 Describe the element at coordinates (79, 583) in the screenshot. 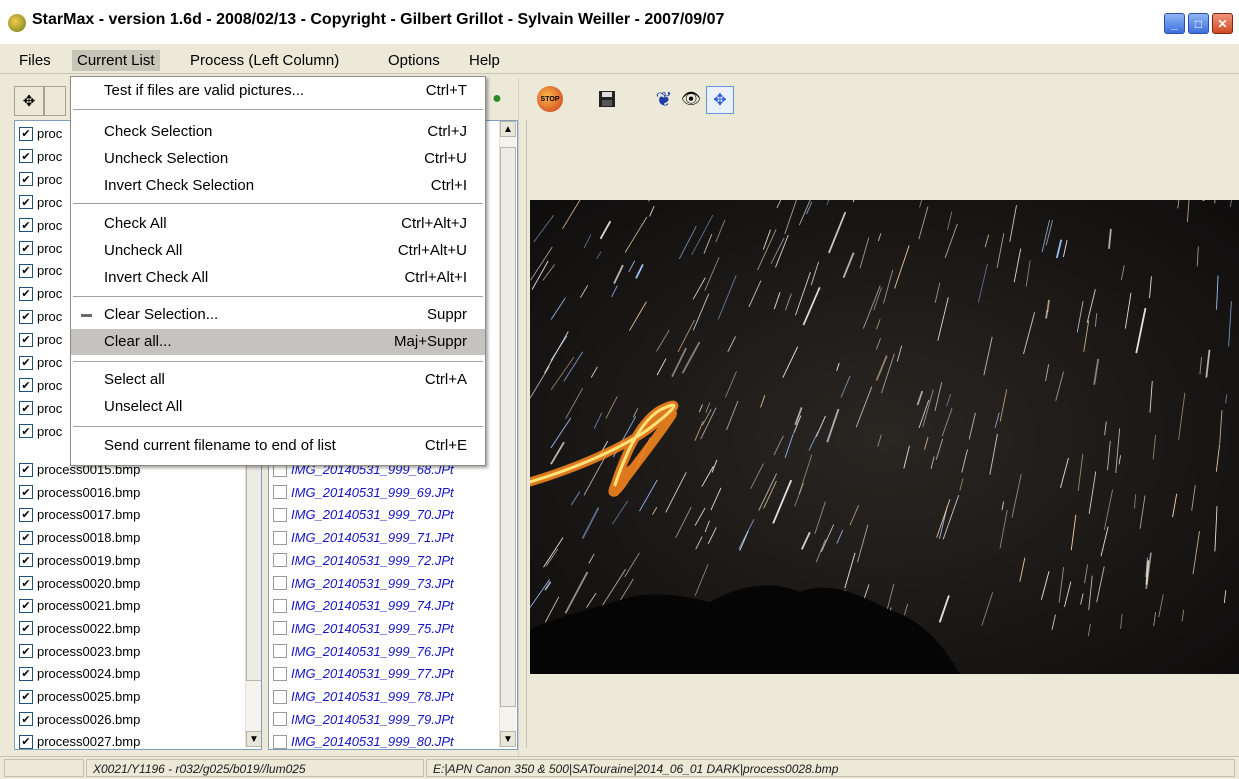

I see `list-item: ✔process0020.bmp` at that location.